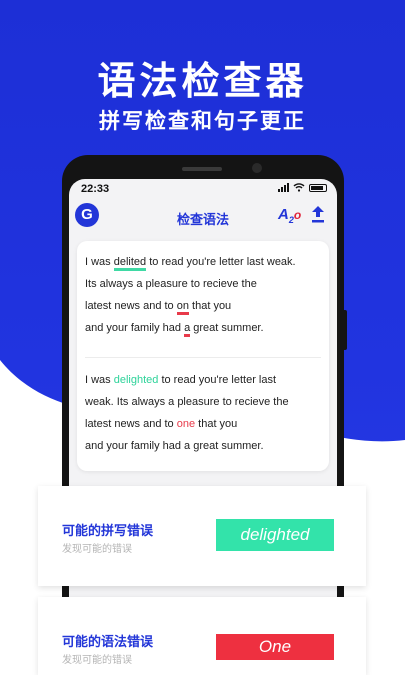 This screenshot has width=405, height=675. Describe the element at coordinates (182, 307) in the screenshot. I see `grammar-error-word: on` at that location.